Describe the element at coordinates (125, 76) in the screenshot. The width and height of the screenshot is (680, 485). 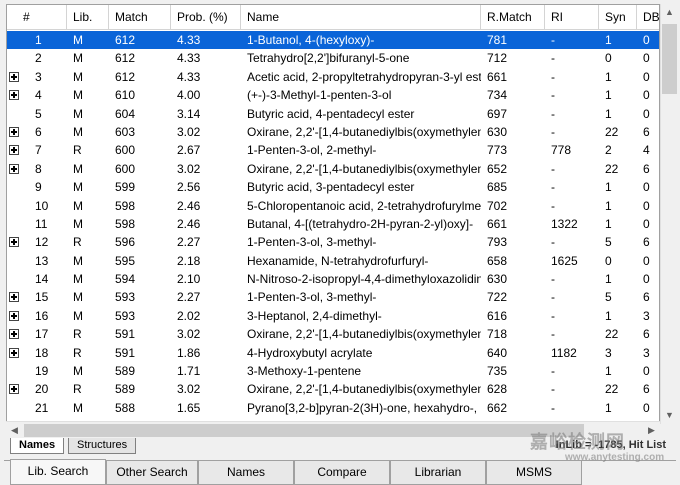
I see `cell-match: 612` at that location.